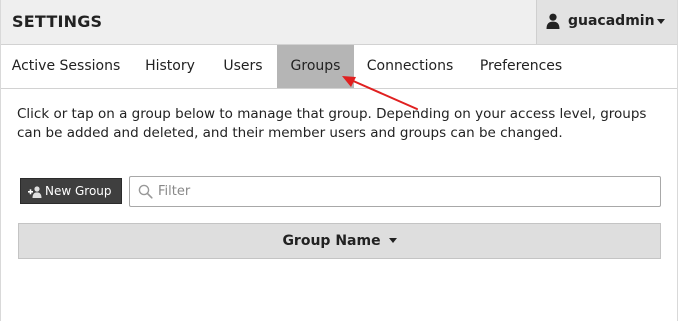 The height and width of the screenshot is (321, 678). Describe the element at coordinates (611, 21) in the screenshot. I see `username: guacadmin` at that location.